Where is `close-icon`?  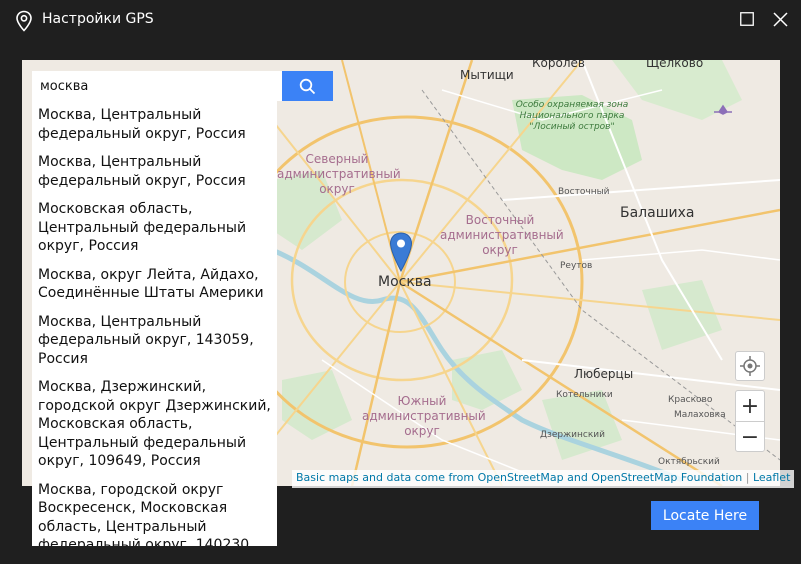
close-icon is located at coordinates (780, 19).